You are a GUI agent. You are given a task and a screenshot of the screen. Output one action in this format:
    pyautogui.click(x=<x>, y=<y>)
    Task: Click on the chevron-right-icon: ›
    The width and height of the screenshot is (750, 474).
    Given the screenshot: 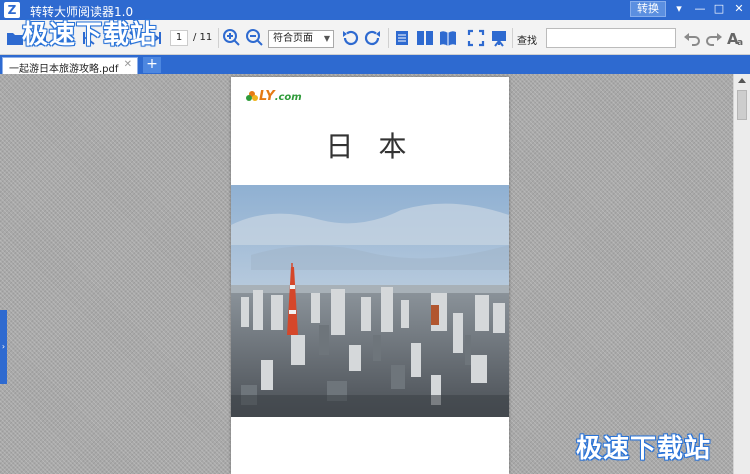 What is the action you would take?
    pyautogui.click(x=3, y=346)
    